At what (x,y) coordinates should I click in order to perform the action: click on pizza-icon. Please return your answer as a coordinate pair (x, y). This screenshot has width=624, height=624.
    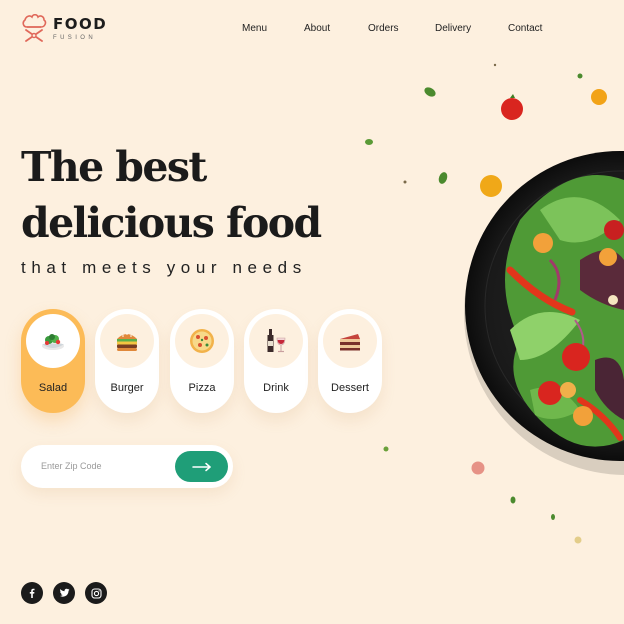
    Looking at the image, I should click on (202, 341).